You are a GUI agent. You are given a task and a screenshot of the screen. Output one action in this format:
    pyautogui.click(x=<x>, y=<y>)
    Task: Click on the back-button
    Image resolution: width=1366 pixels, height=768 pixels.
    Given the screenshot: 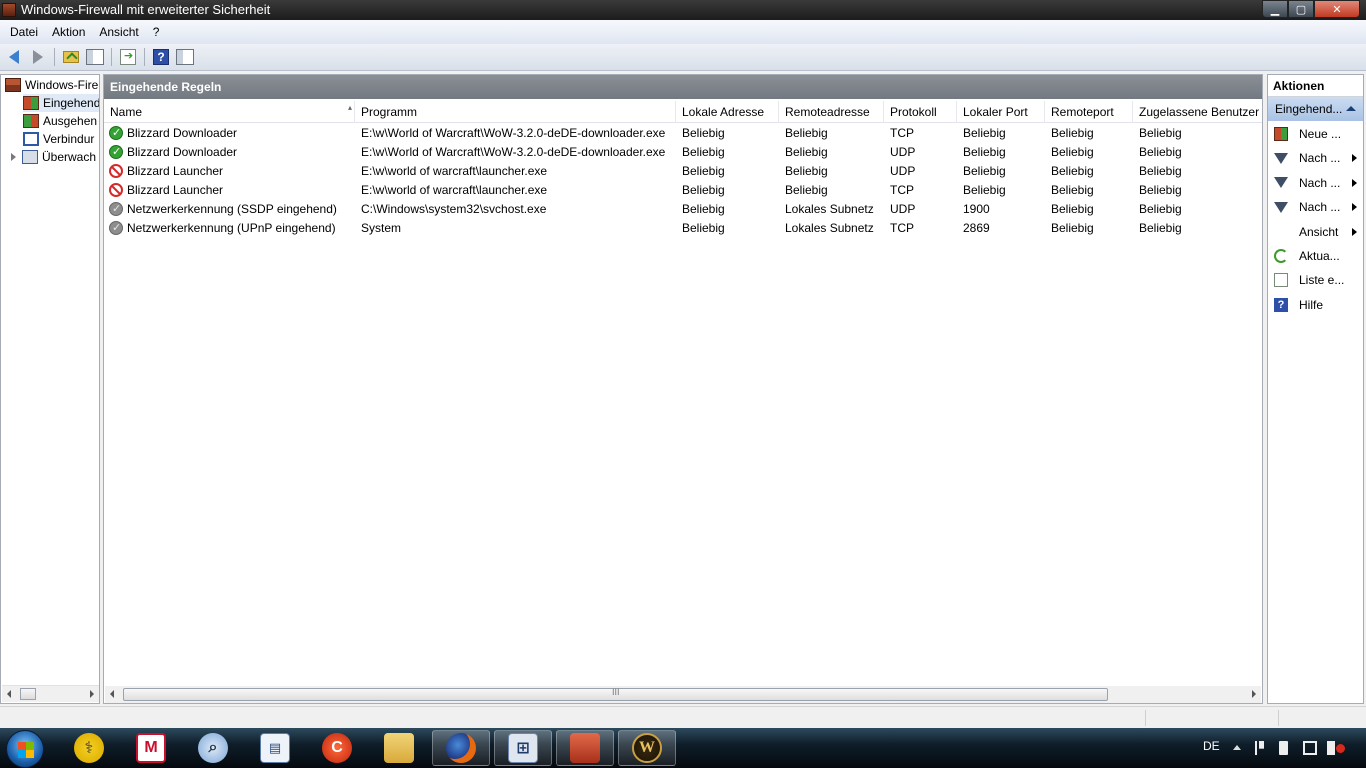 What is the action you would take?
    pyautogui.click(x=14, y=57)
    